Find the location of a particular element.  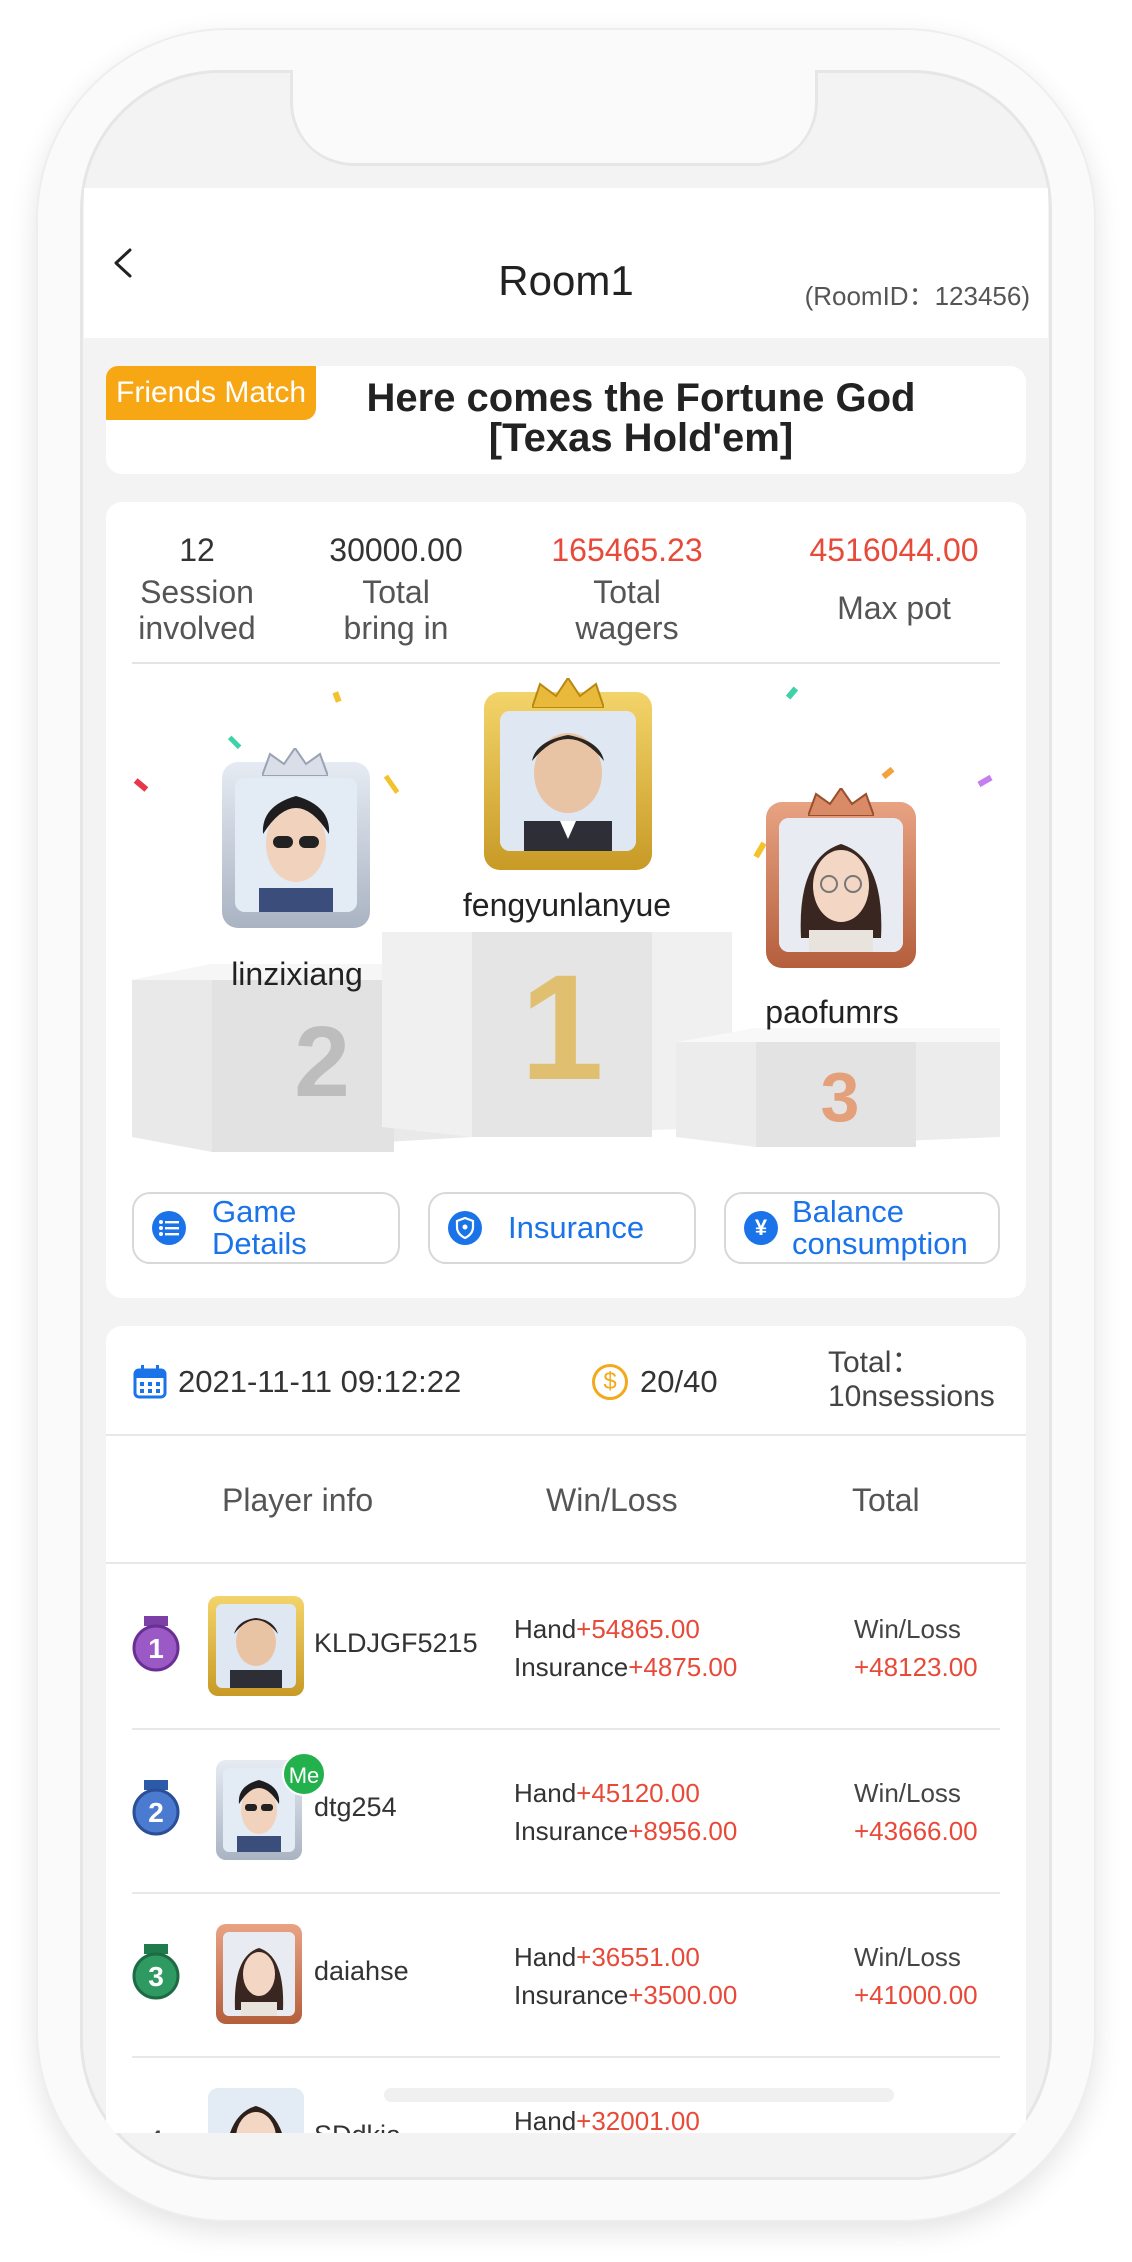

player-name: SDdkia is located at coordinates (357, 2126).